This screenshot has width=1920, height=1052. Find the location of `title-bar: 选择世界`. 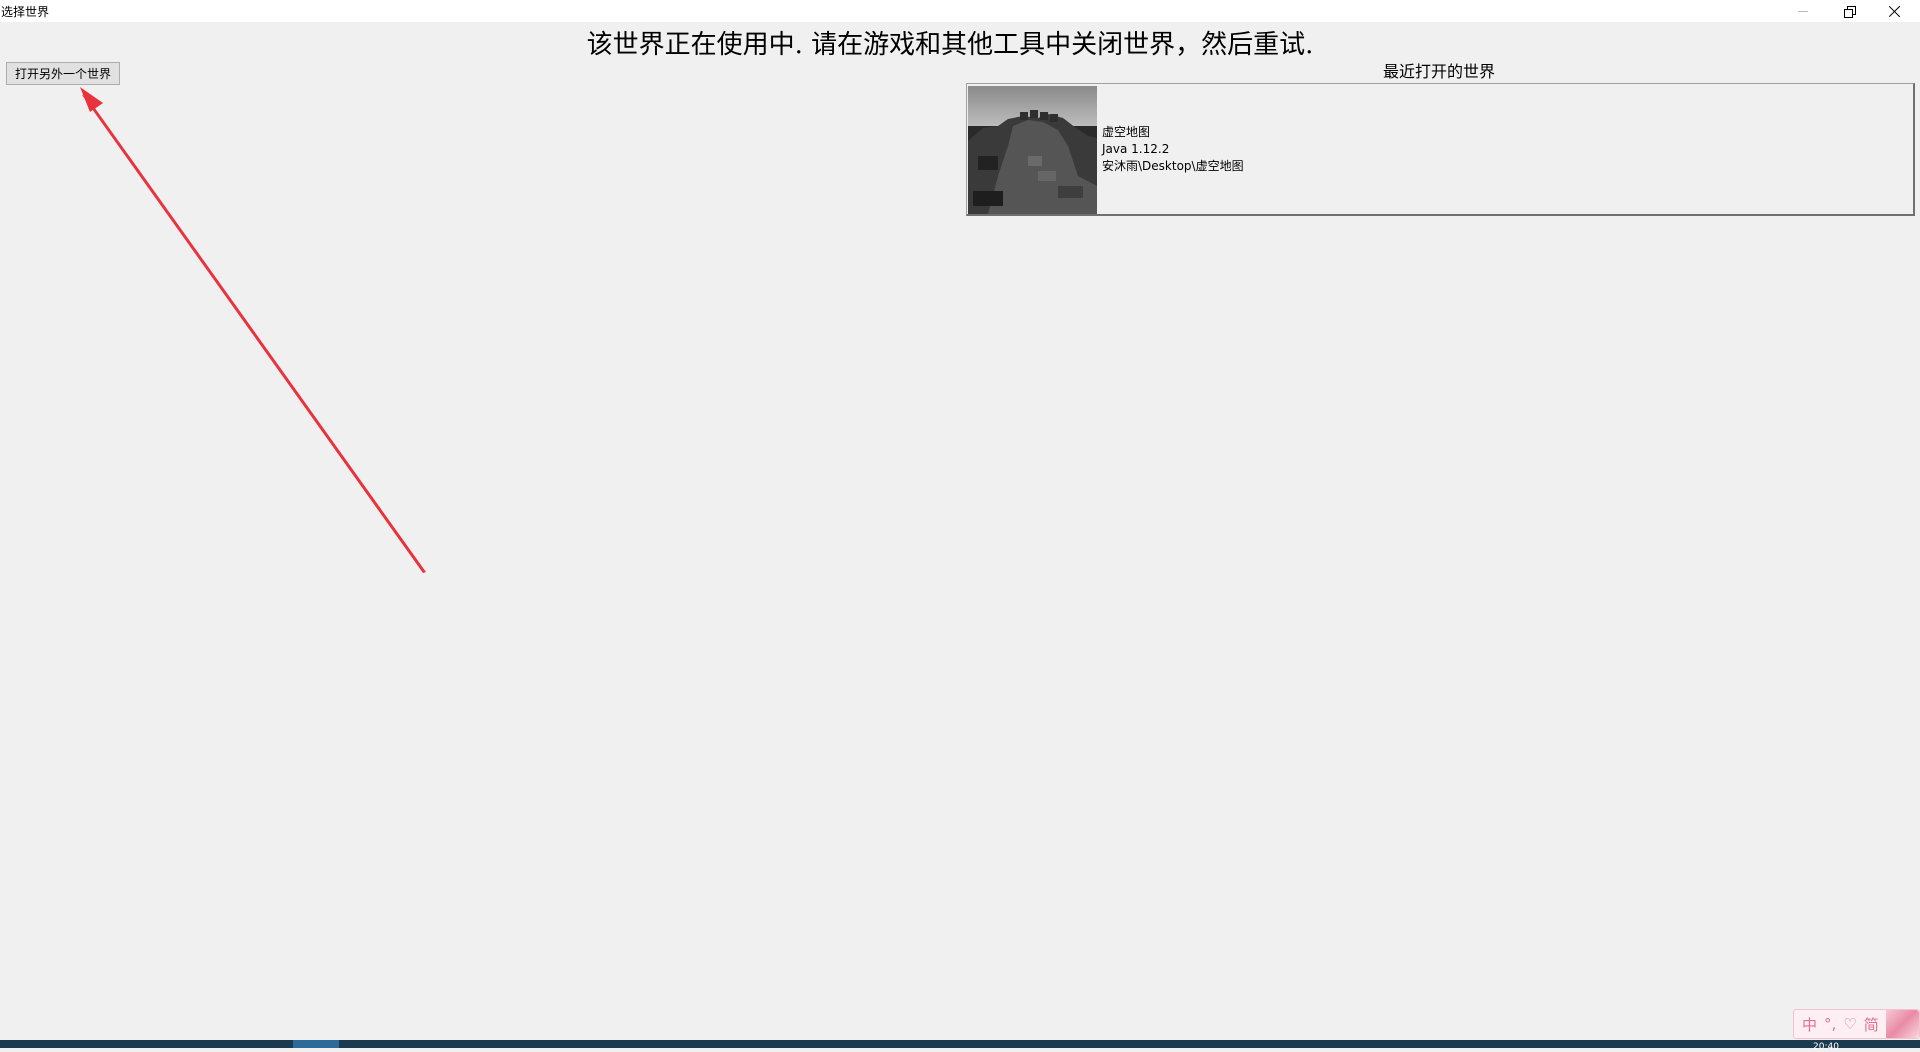

title-bar: 选择世界 is located at coordinates (960, 11).